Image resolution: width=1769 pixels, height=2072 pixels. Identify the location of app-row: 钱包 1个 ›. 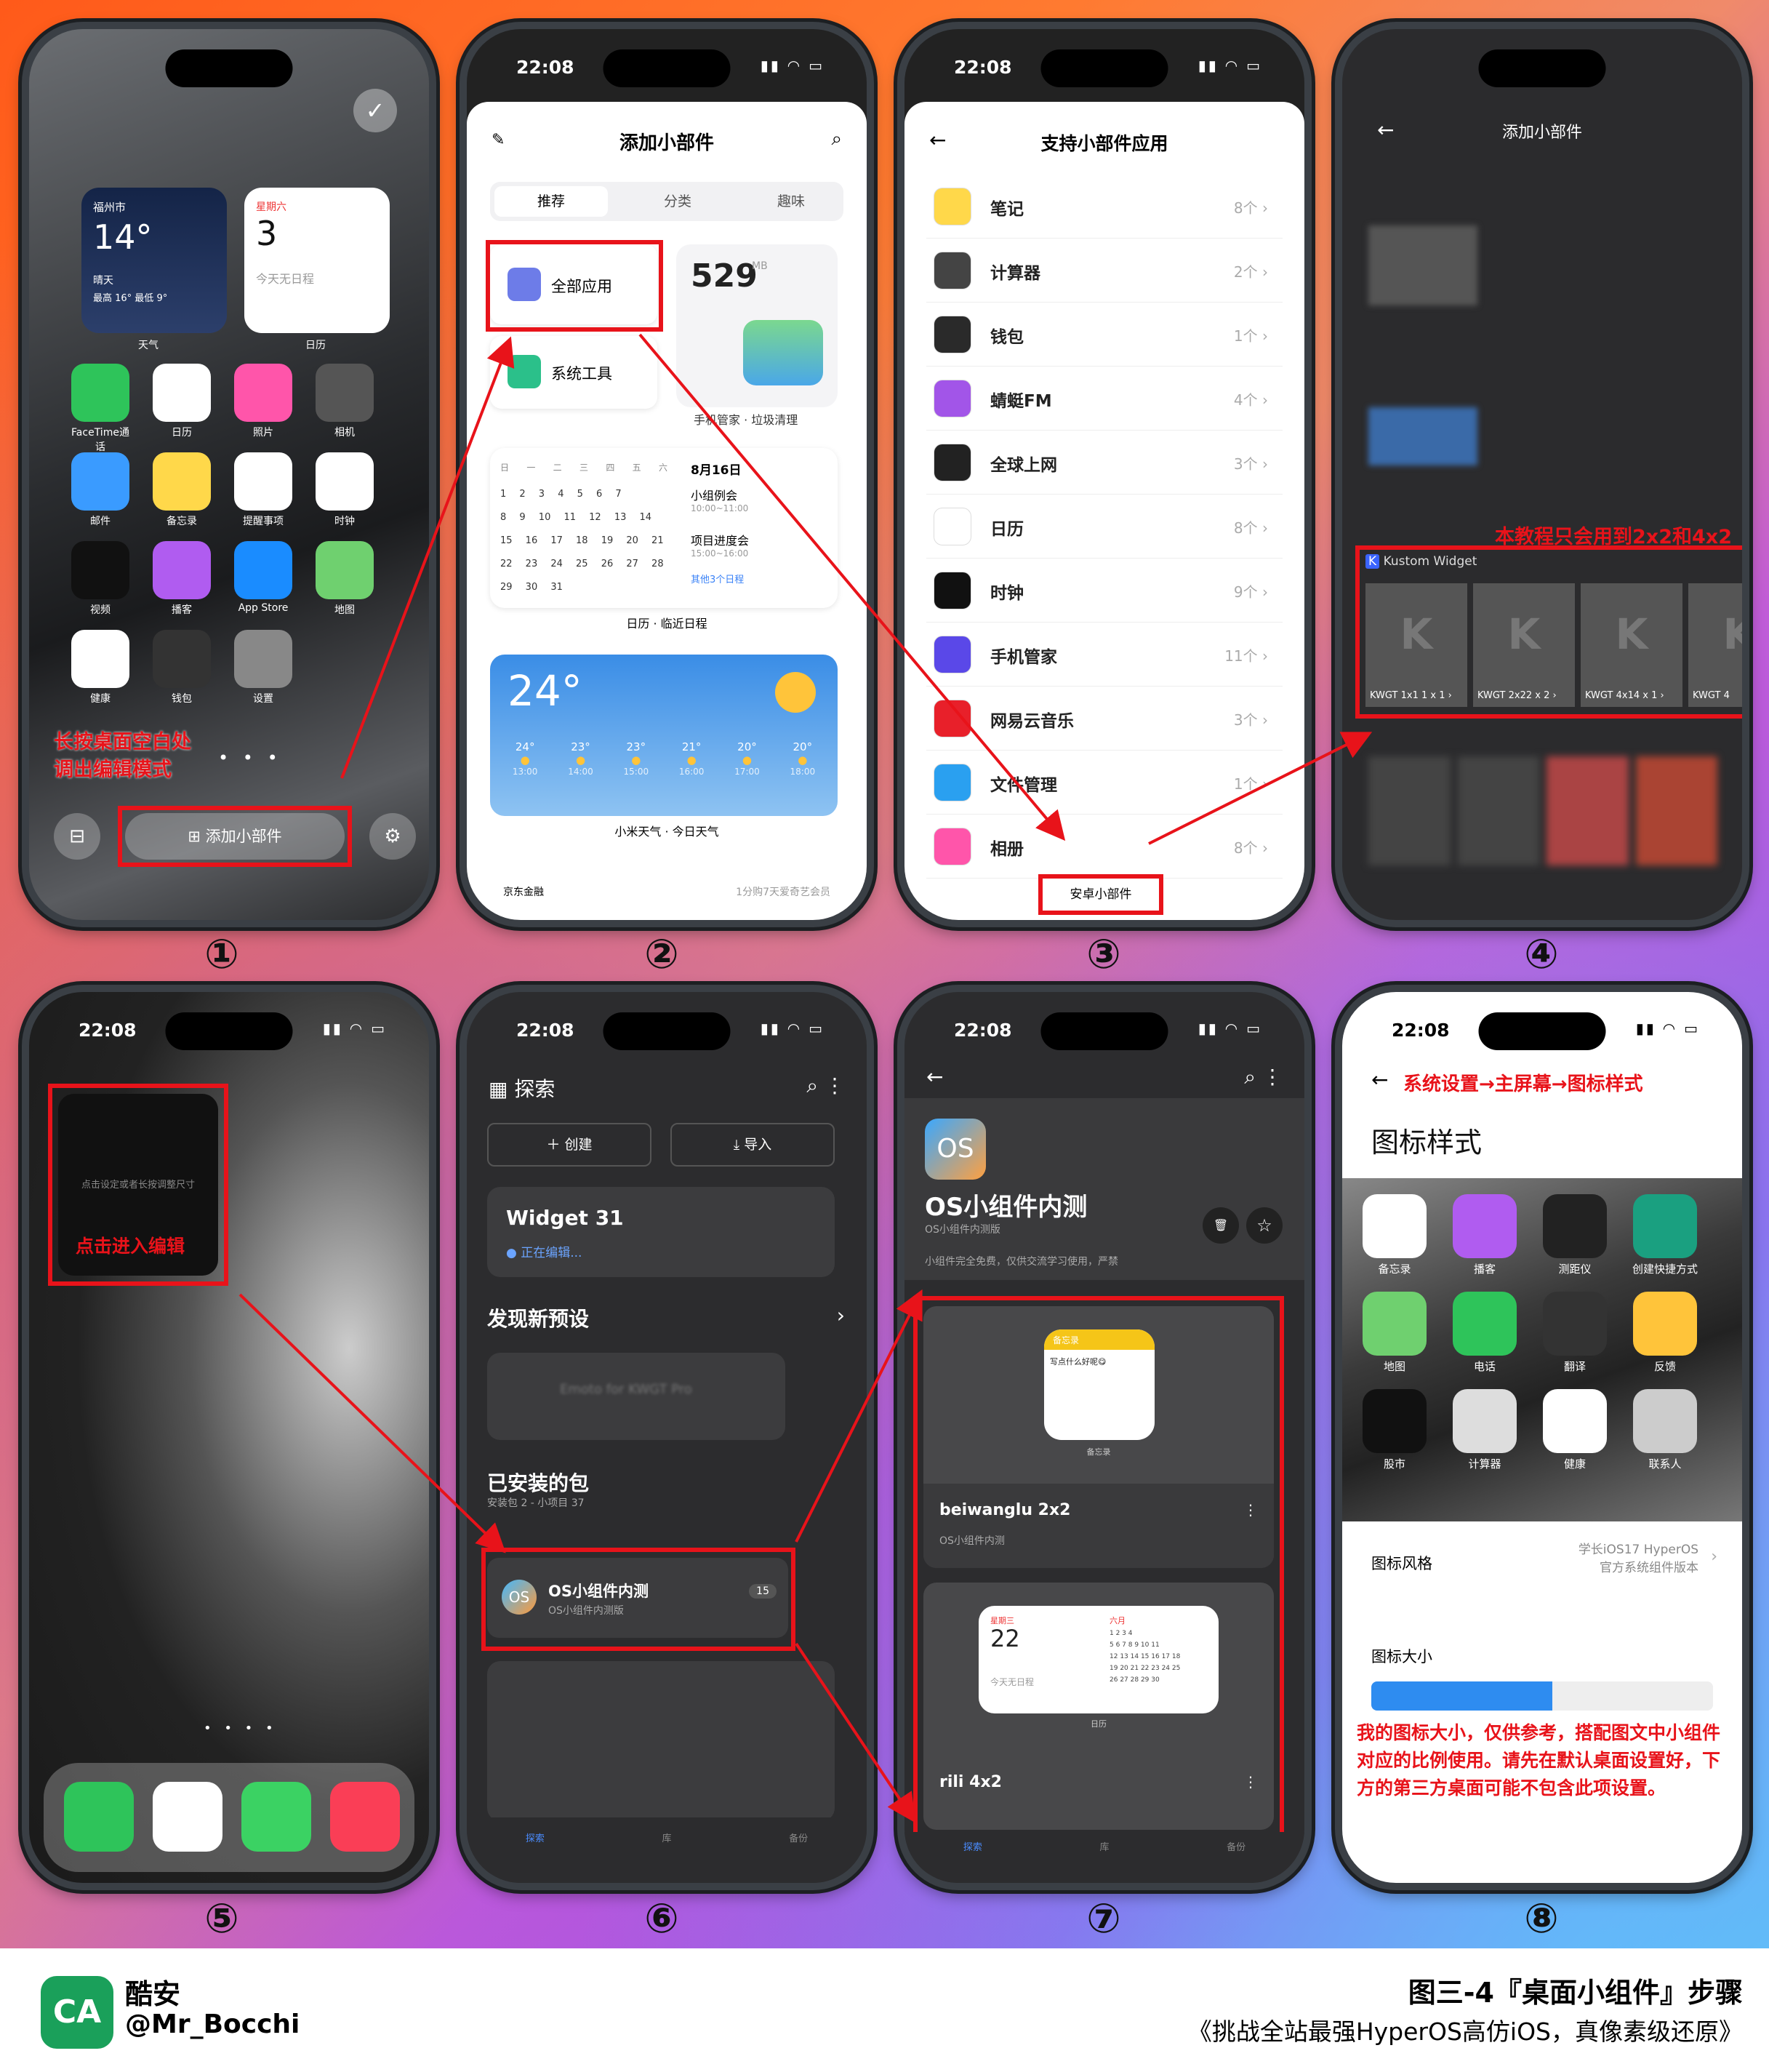
(1104, 335).